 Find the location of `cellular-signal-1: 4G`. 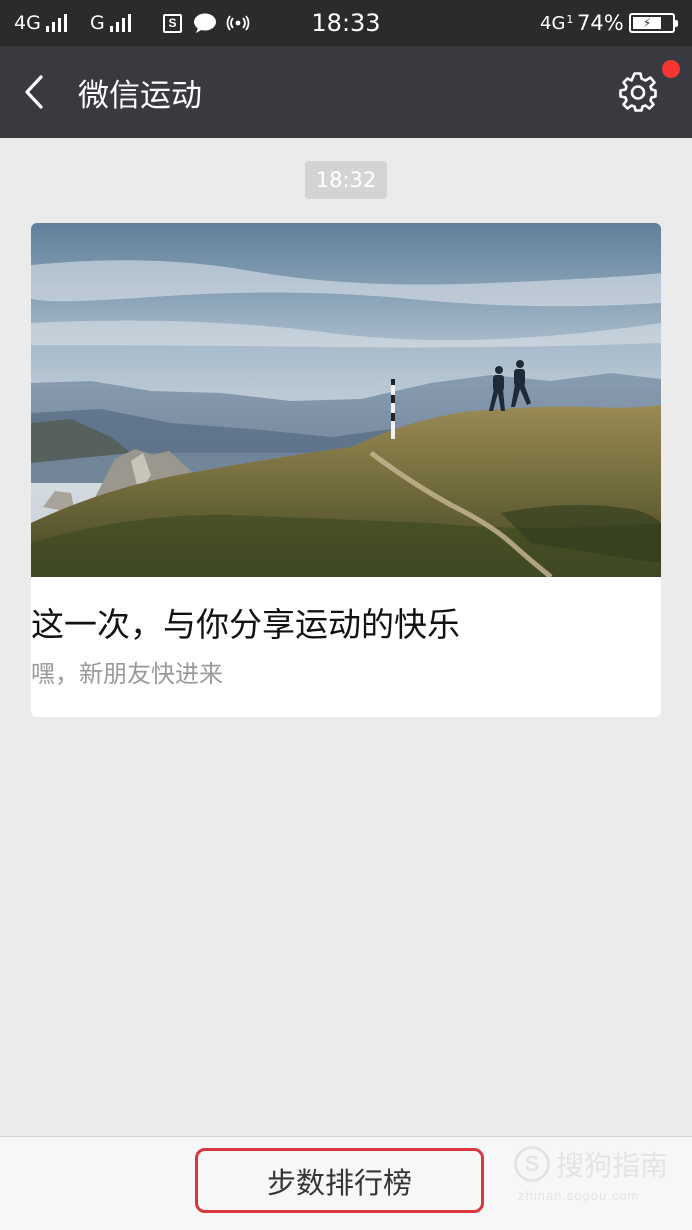

cellular-signal-1: 4G is located at coordinates (40, 23).